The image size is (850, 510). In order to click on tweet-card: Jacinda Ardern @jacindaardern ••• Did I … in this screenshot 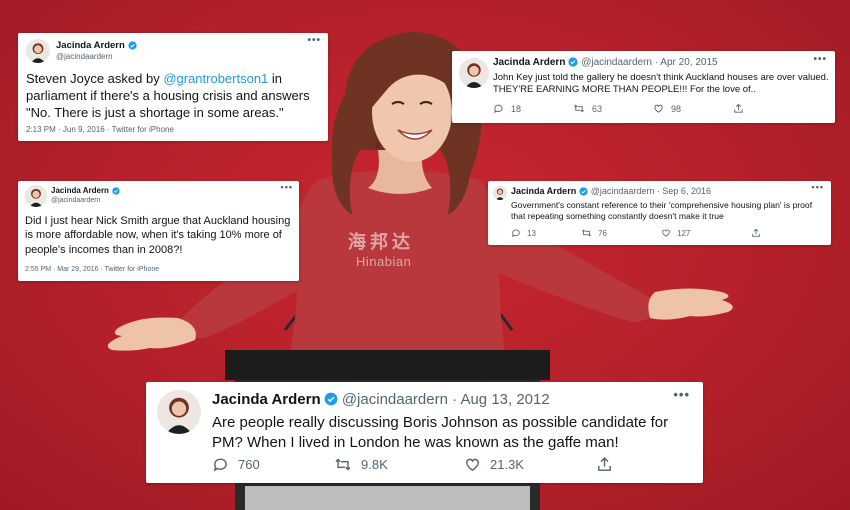, I will do `click(158, 231)`.